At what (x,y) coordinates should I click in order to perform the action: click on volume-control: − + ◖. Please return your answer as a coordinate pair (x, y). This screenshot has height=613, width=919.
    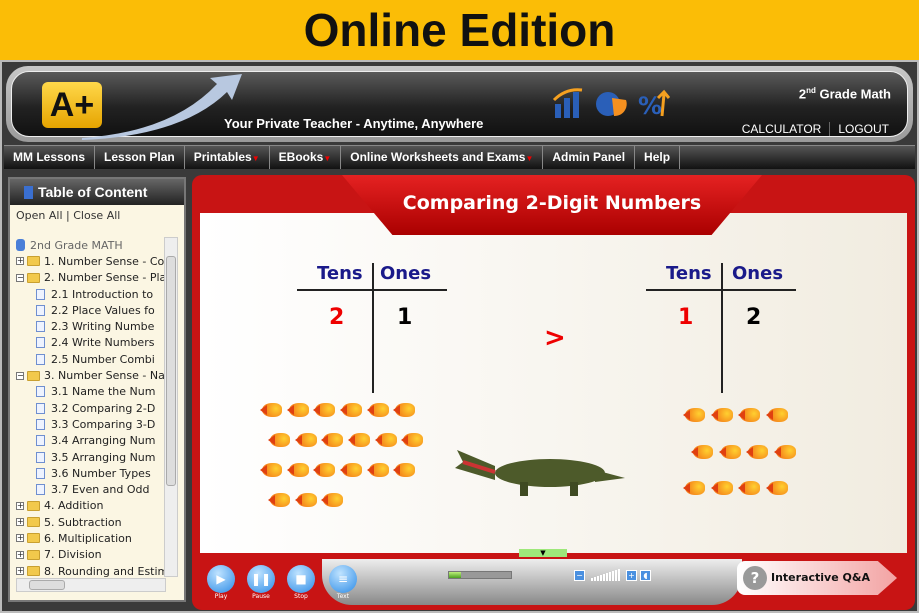
    Looking at the image, I should click on (612, 575).